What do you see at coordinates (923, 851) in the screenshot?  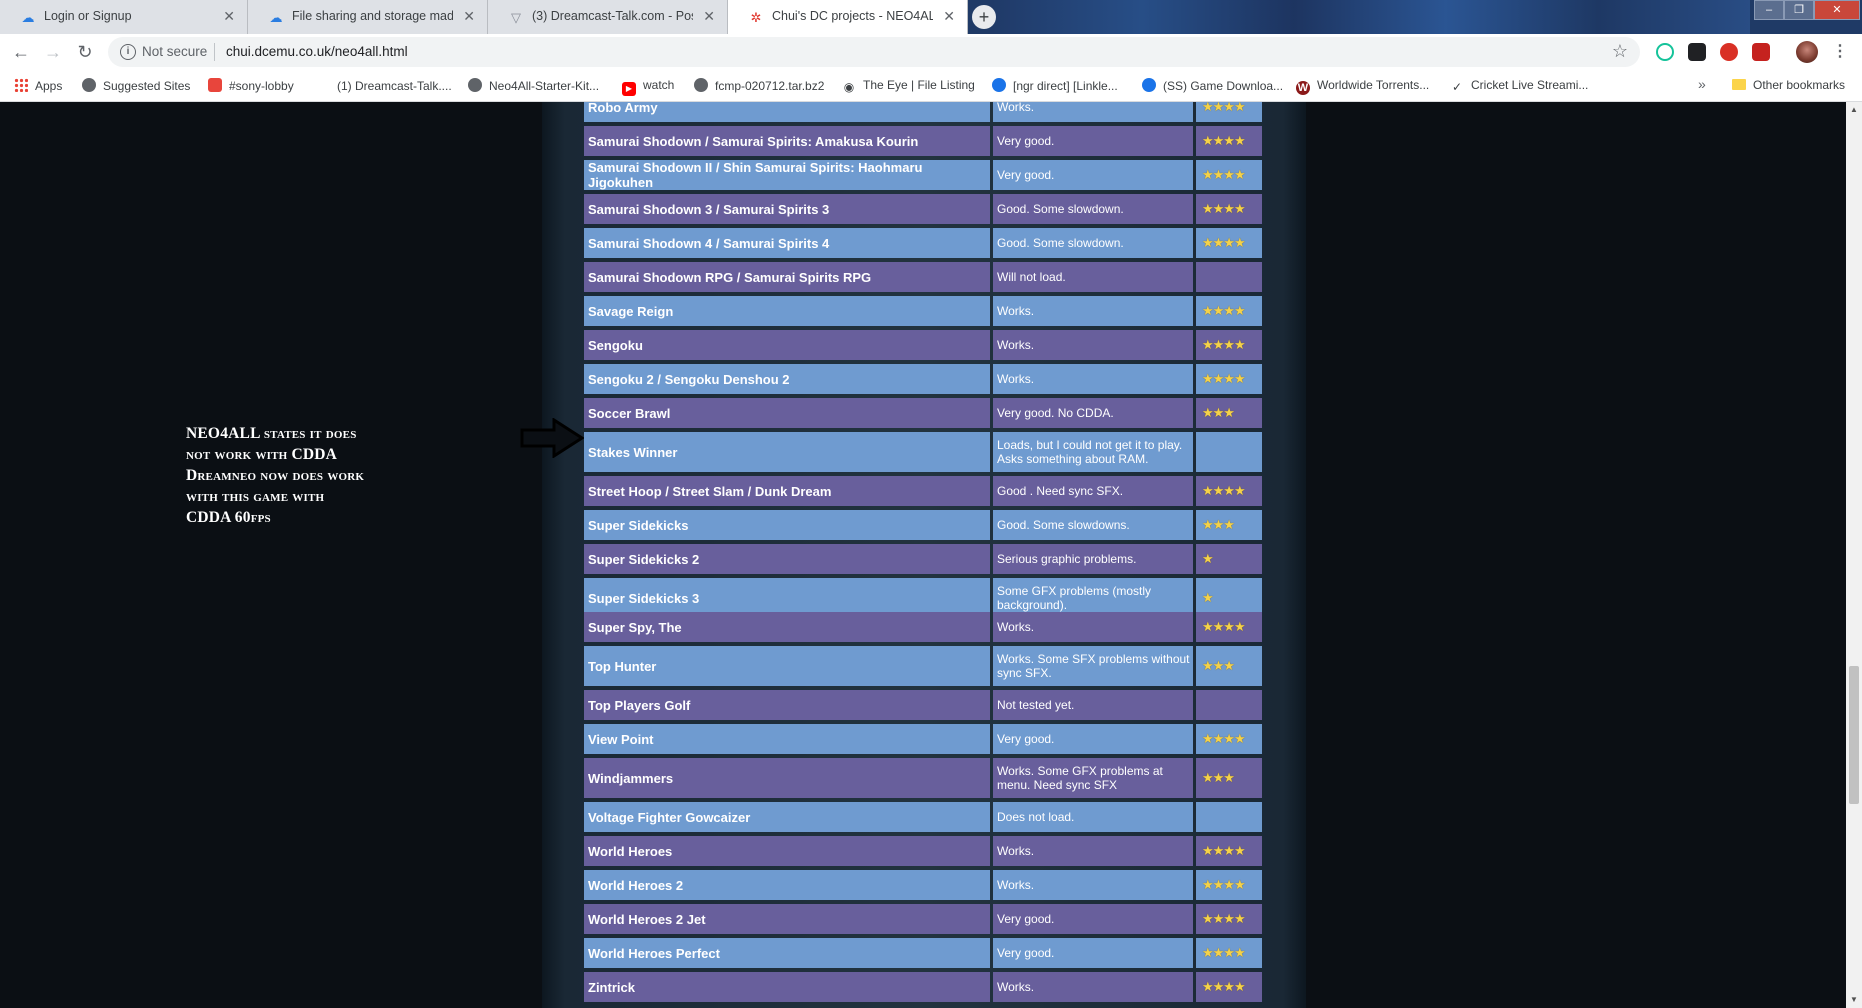 I see `table-row: World Heroes Works. ★★★★` at bounding box center [923, 851].